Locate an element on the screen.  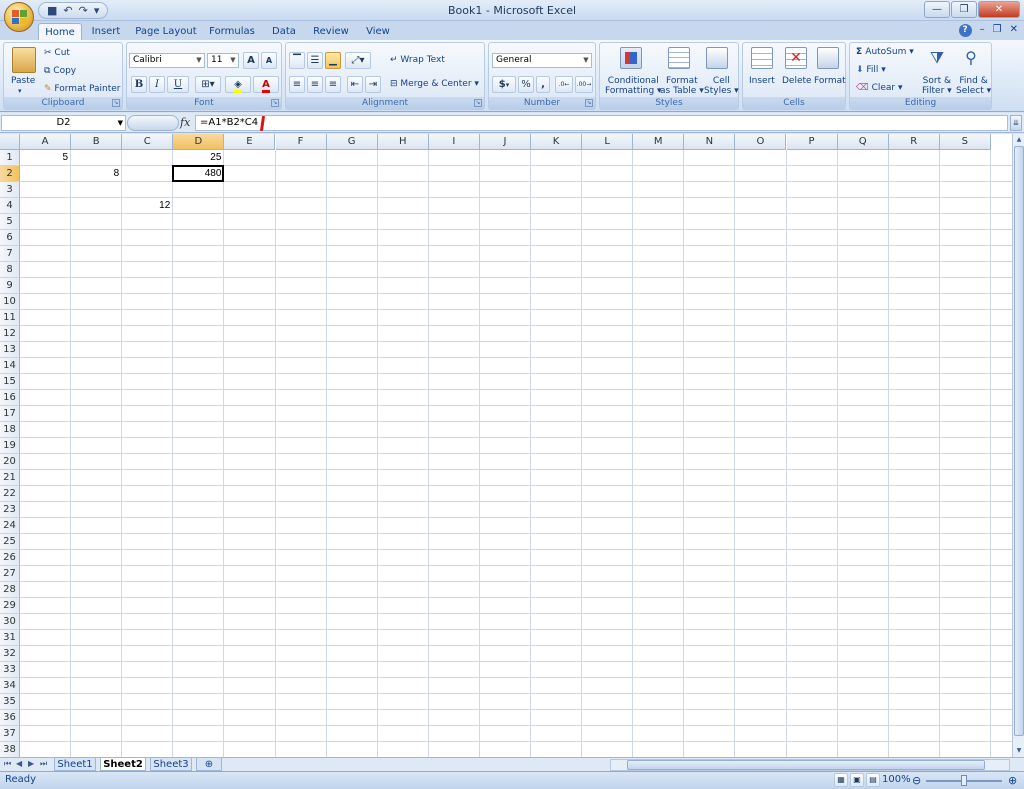
row-header-22: 22 is located at coordinates (10, 494).